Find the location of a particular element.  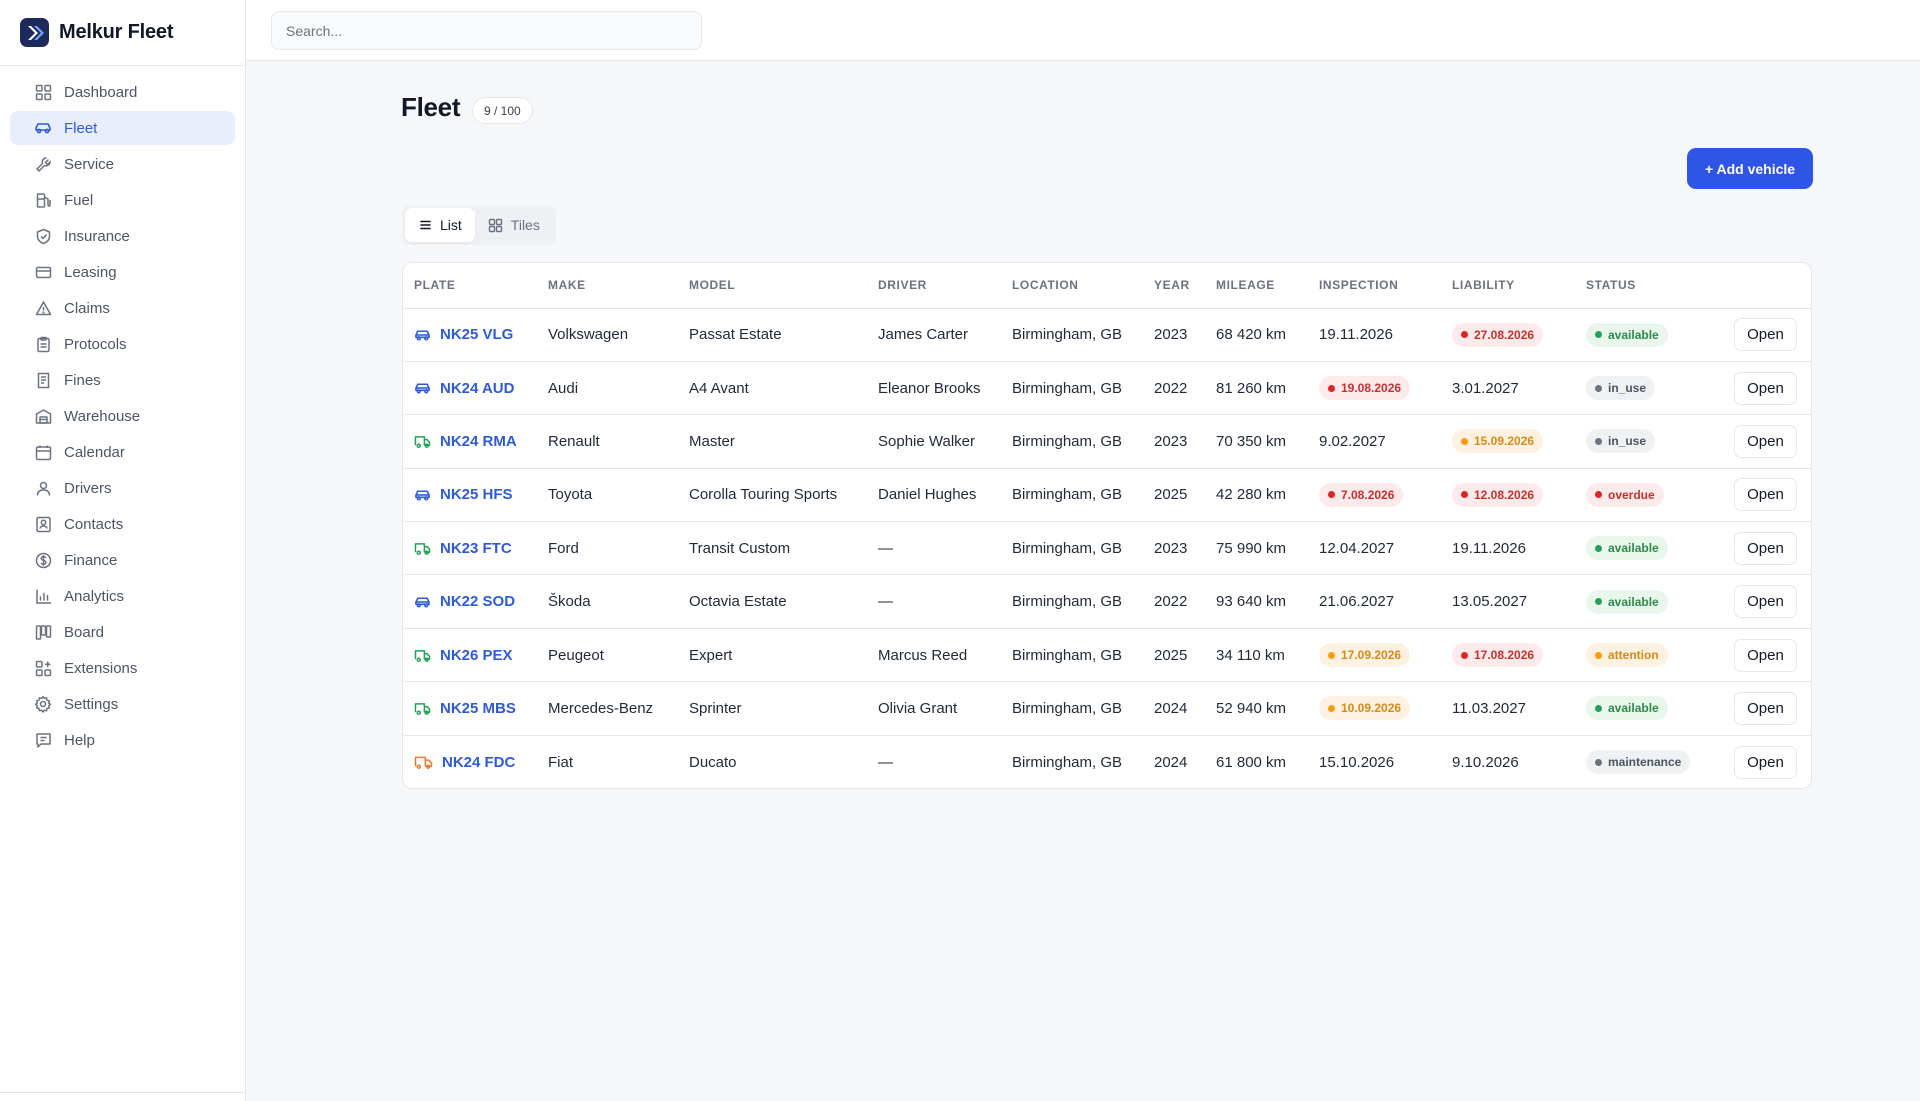

plate-link: NK24 FDC is located at coordinates (475, 762).